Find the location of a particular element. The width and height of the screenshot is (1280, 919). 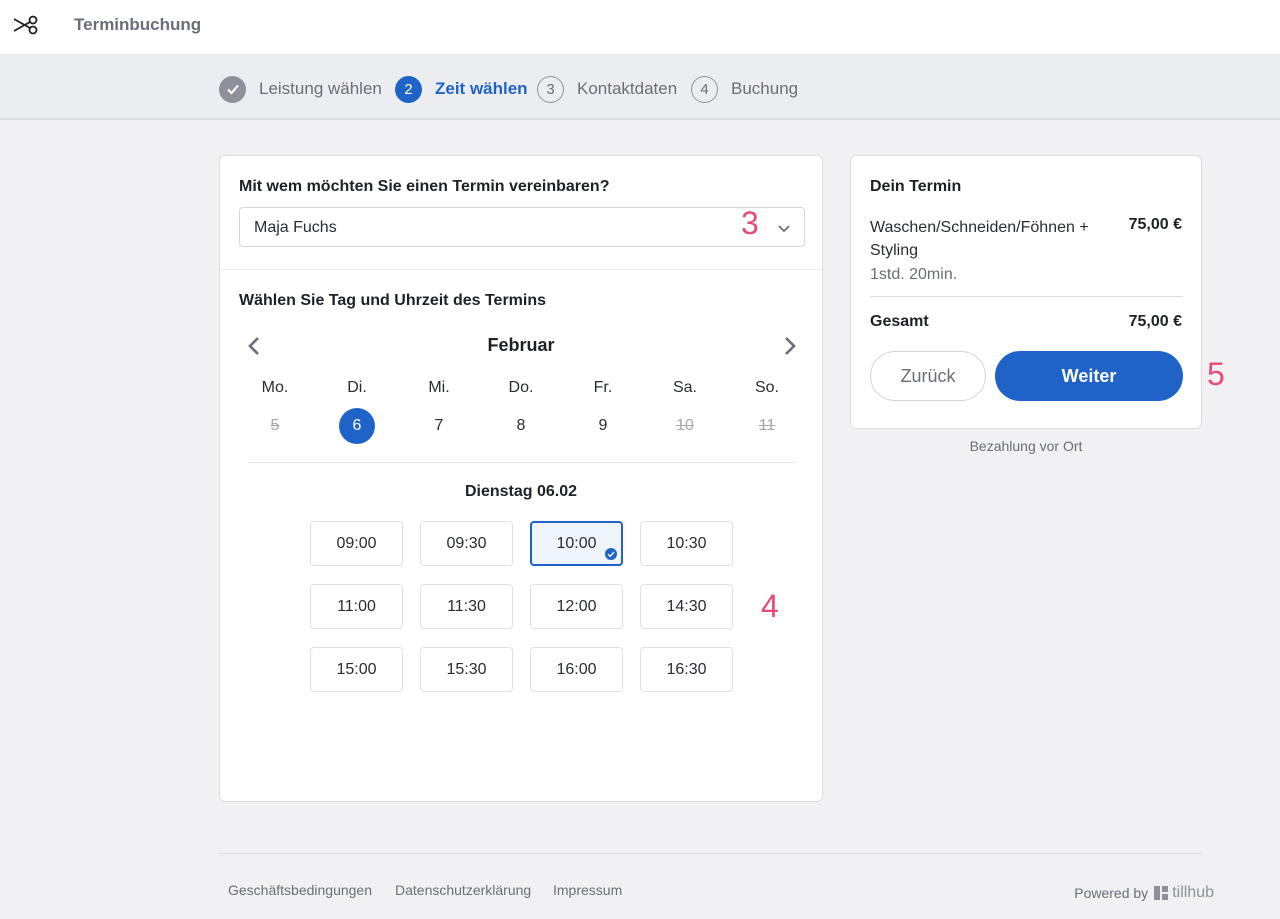

staff-select: Maja Fuchs is located at coordinates (522, 227).